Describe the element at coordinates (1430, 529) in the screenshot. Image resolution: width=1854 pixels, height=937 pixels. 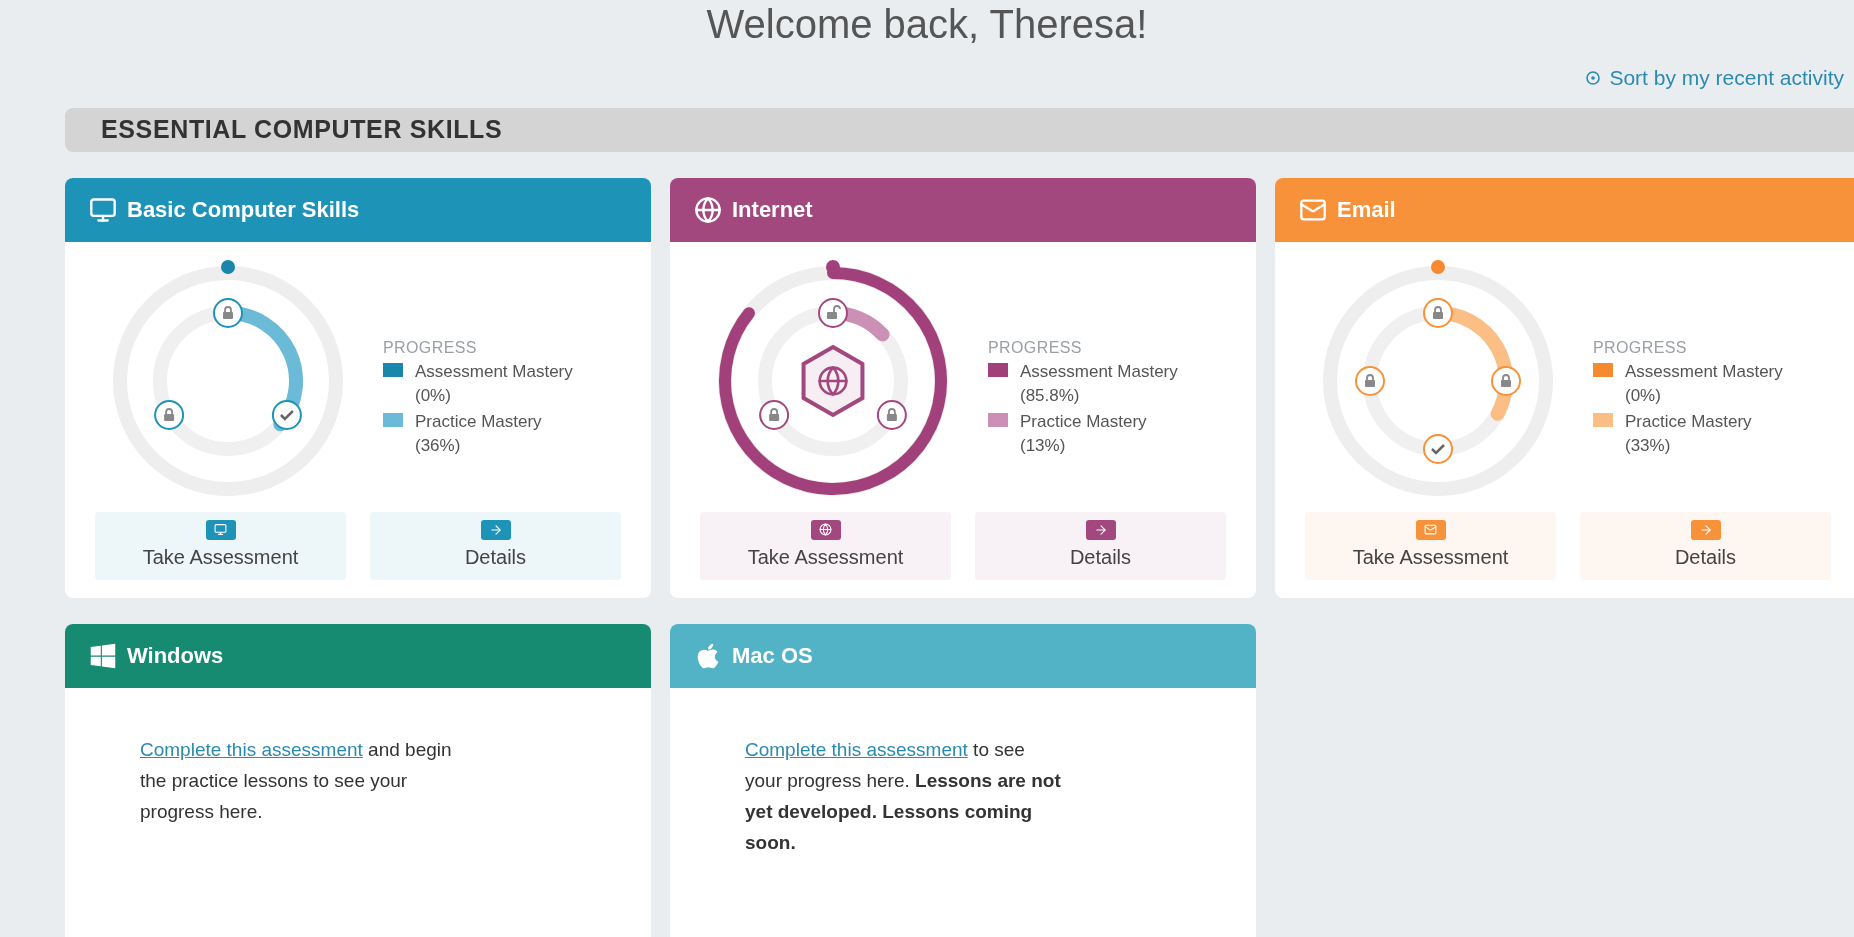
I see `envelope-icon` at that location.